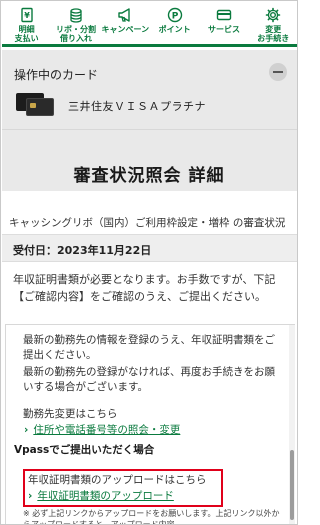  Describe the element at coordinates (223, 29) in the screenshot. I see `nav-services-label: サービス` at that location.